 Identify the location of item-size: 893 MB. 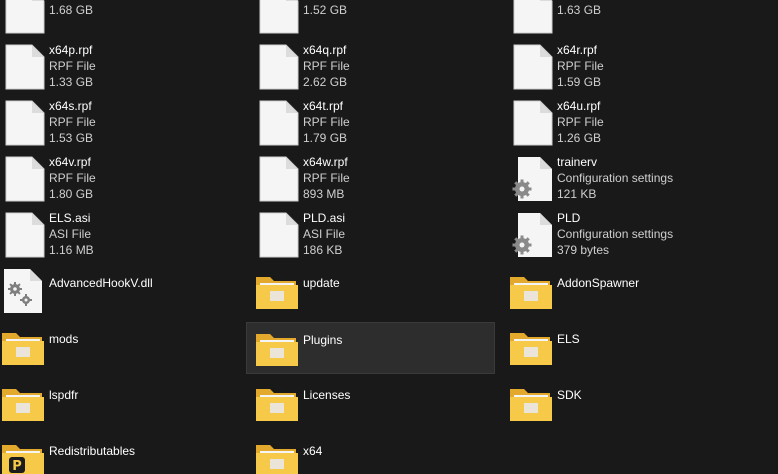
(324, 194).